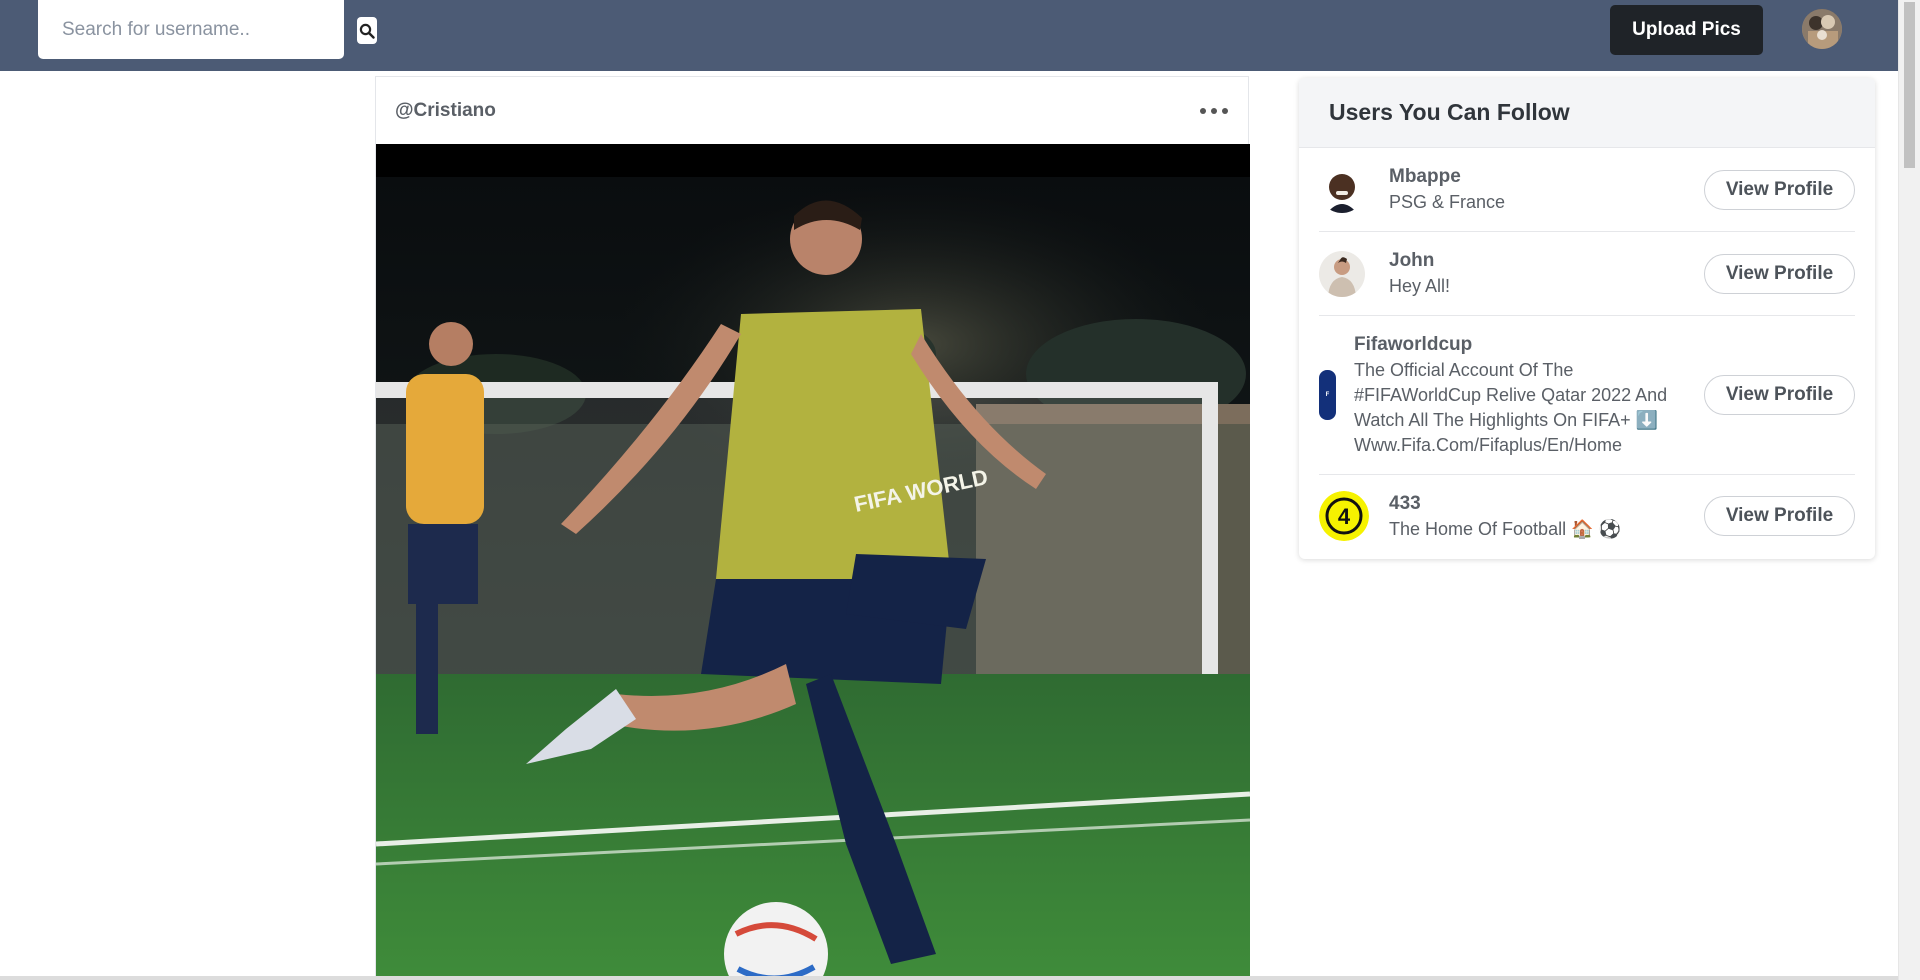  What do you see at coordinates (949, 35) in the screenshot?
I see `top-navbar: Upload Pics` at bounding box center [949, 35].